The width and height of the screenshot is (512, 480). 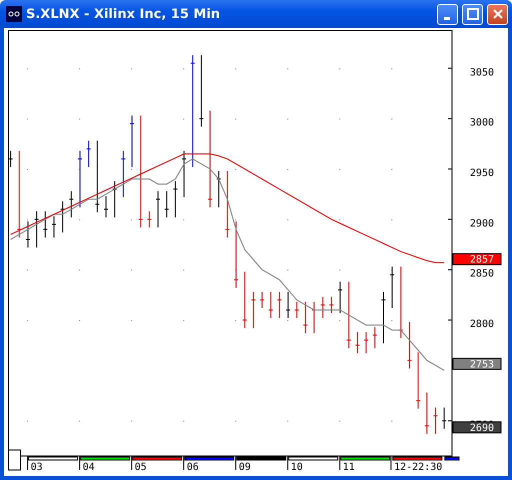 What do you see at coordinates (14, 14) in the screenshot?
I see `app-icon` at bounding box center [14, 14].